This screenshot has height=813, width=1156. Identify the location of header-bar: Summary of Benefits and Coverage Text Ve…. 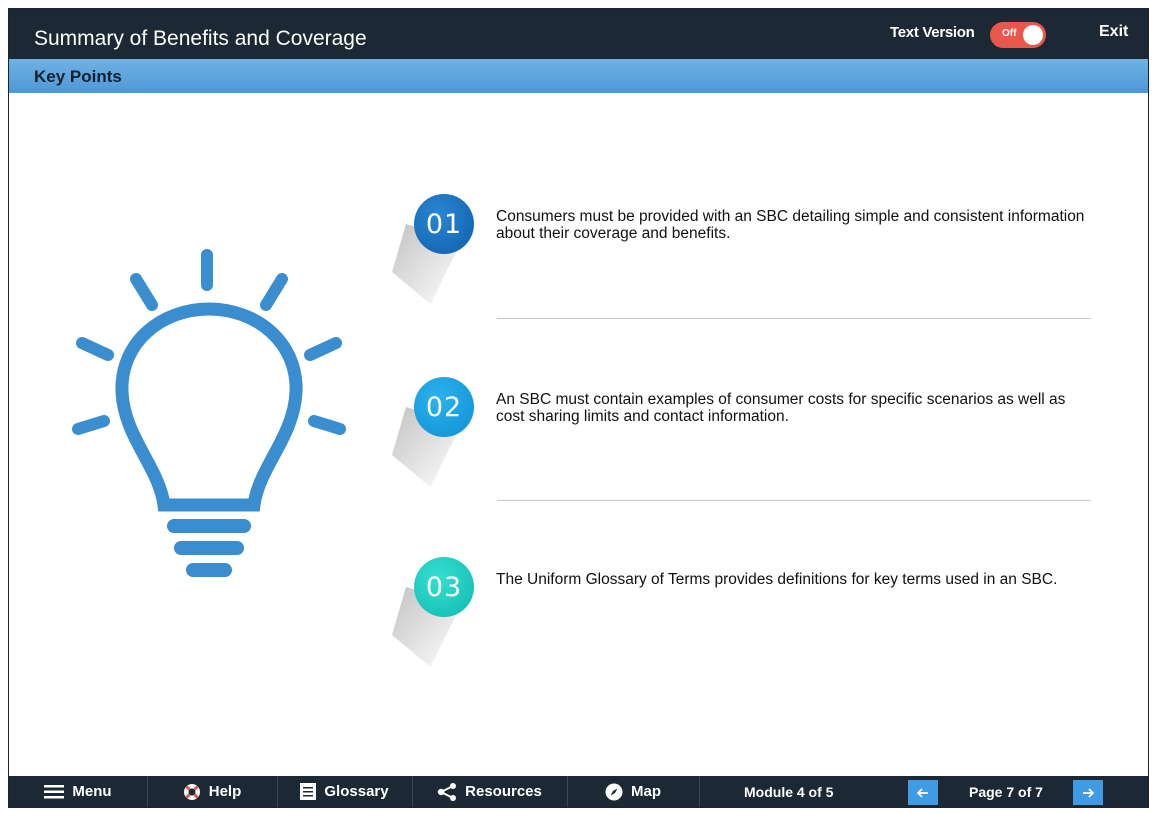
(578, 34).